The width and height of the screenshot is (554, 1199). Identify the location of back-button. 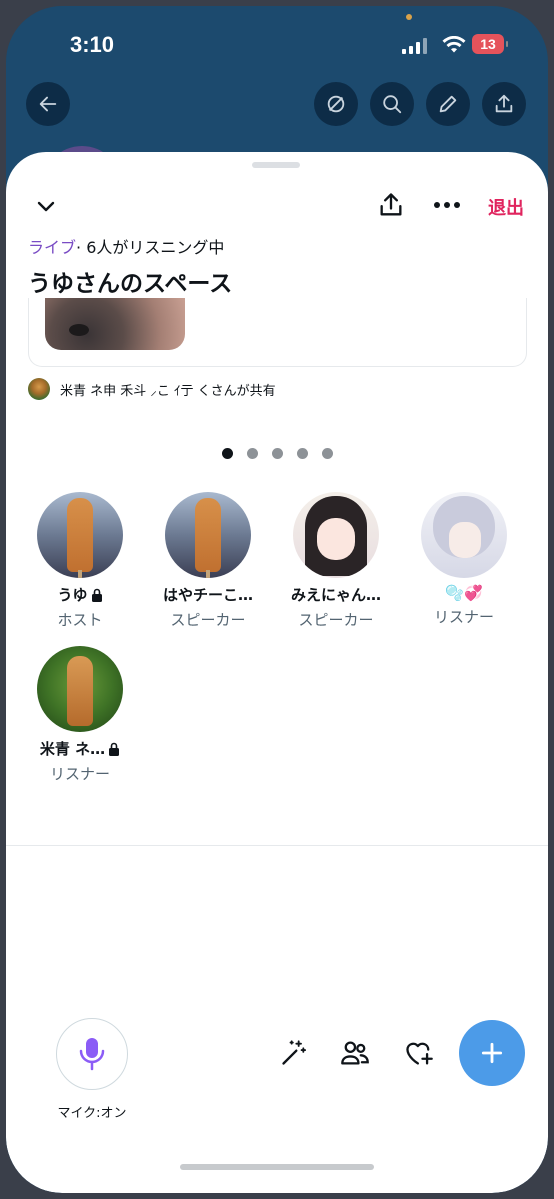
(48, 104).